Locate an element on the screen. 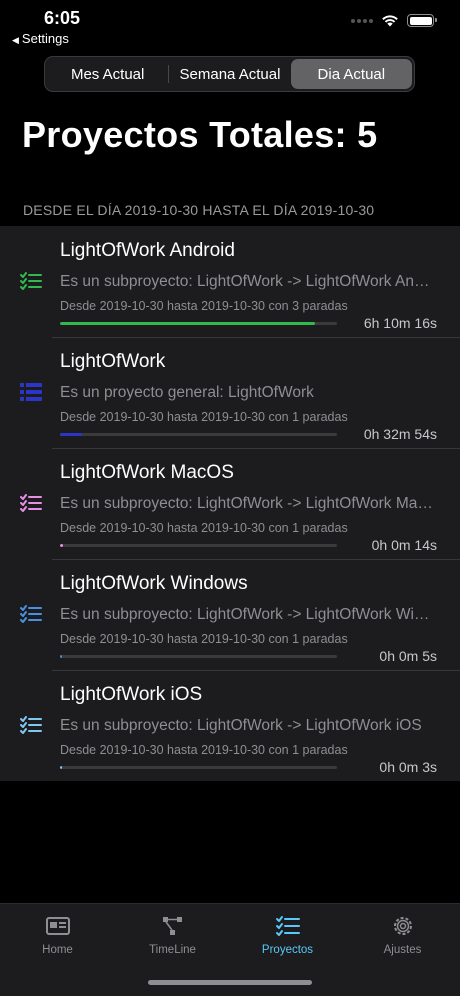 The height and width of the screenshot is (996, 460). back-label: Settings is located at coordinates (45, 38).